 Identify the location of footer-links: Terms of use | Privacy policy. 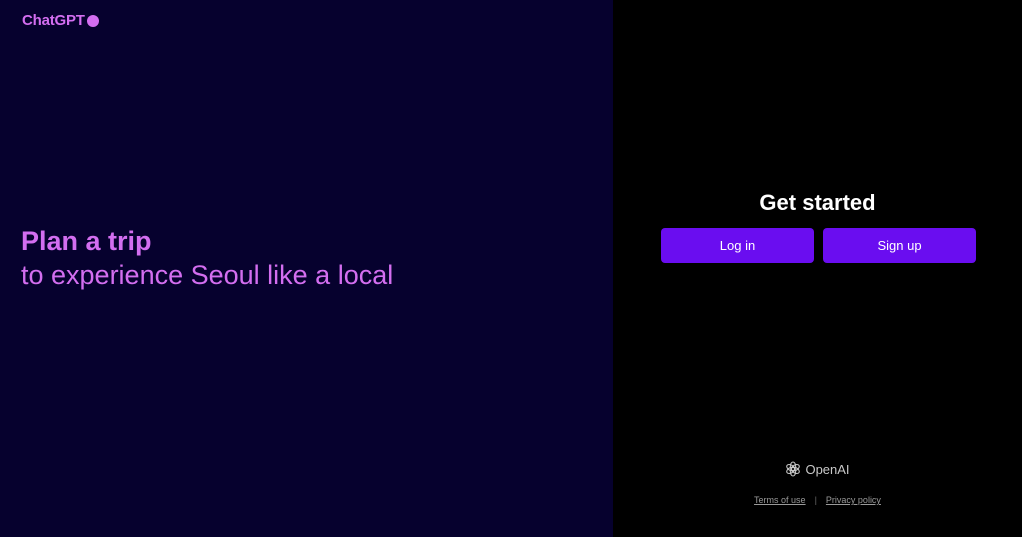
(817, 500).